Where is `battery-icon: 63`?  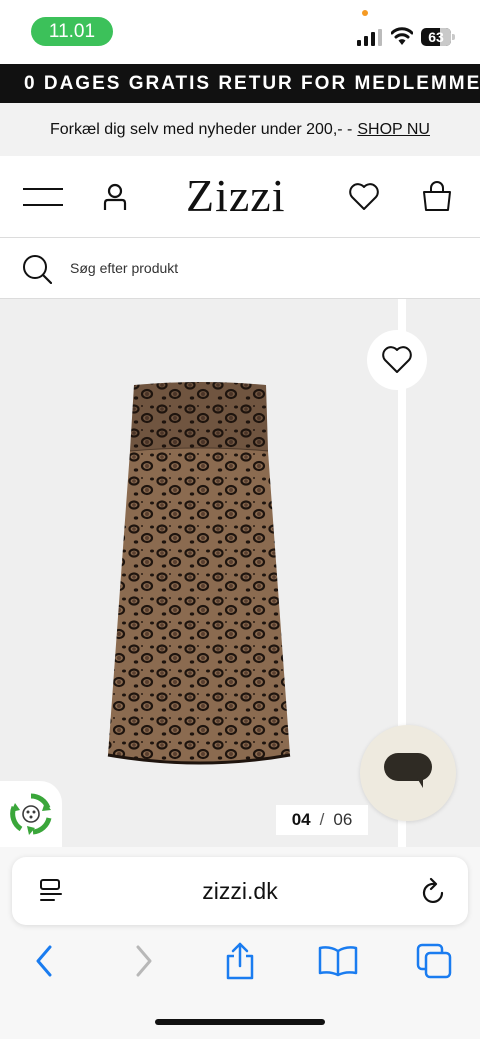
battery-icon: 63 is located at coordinates (438, 37).